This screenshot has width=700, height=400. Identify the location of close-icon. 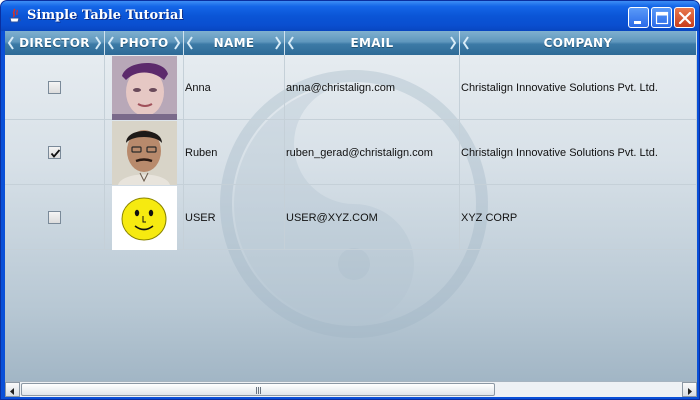
(685, 18).